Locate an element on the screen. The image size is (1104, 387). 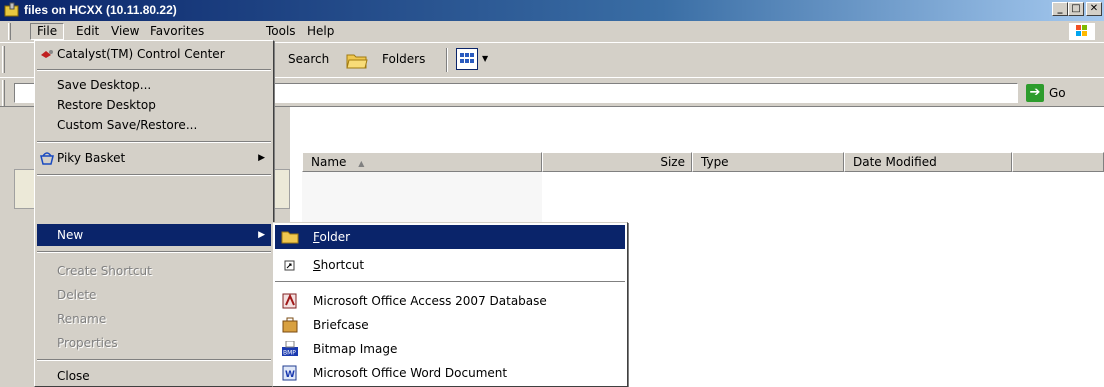
new-item-access-database: Microsoft Office Access 2007 Database is located at coordinates (450, 301).